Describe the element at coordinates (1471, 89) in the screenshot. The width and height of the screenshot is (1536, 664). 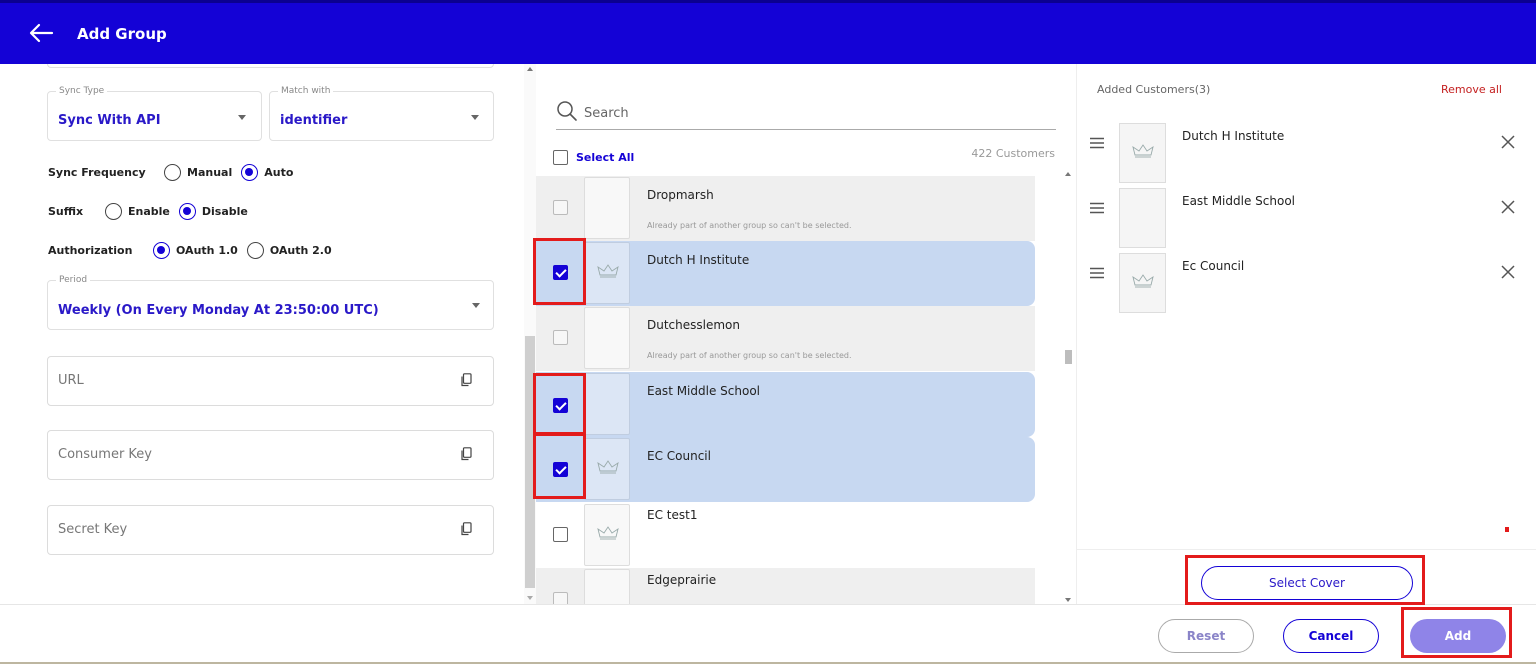
I see `remove-all-link: Remove all` at that location.